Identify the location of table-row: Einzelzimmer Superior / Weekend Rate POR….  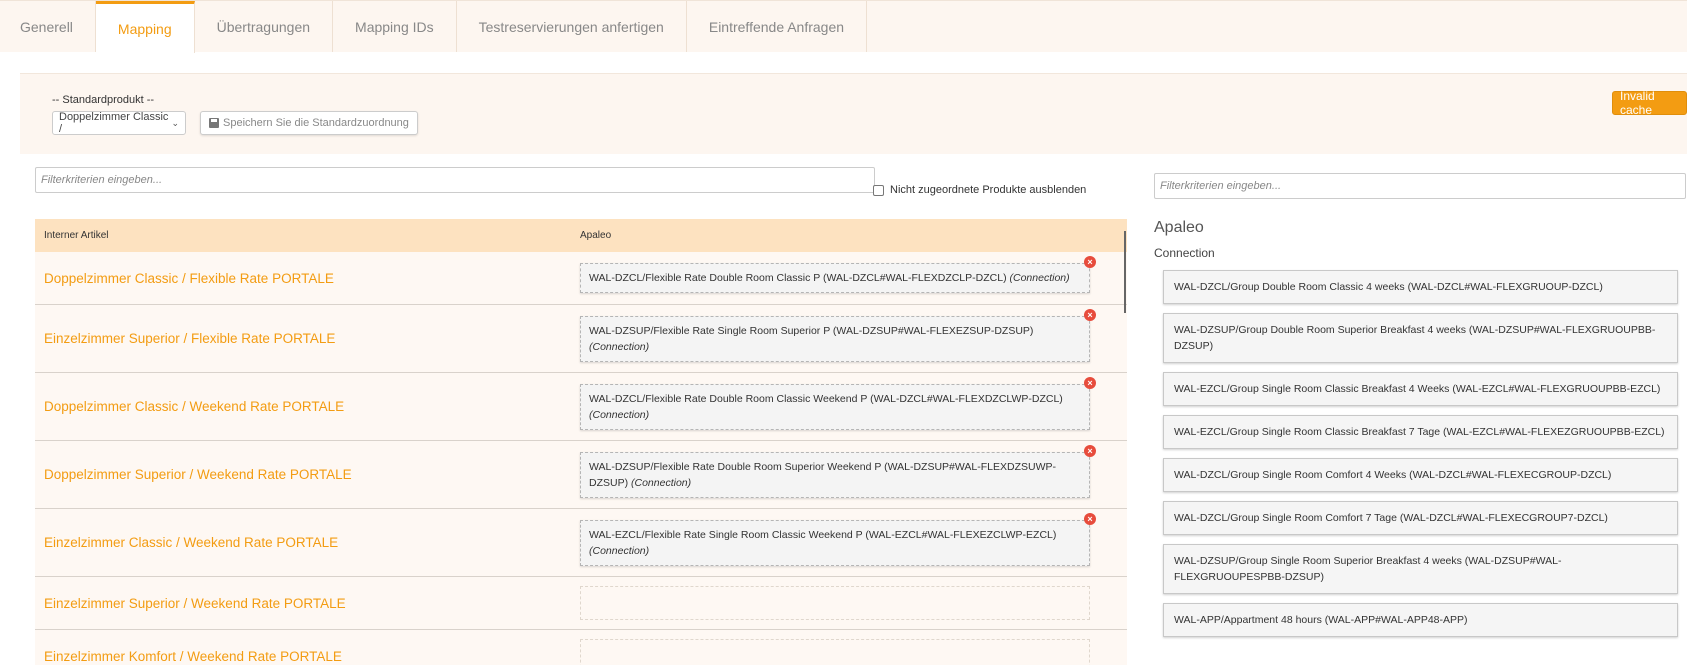
(581, 603).